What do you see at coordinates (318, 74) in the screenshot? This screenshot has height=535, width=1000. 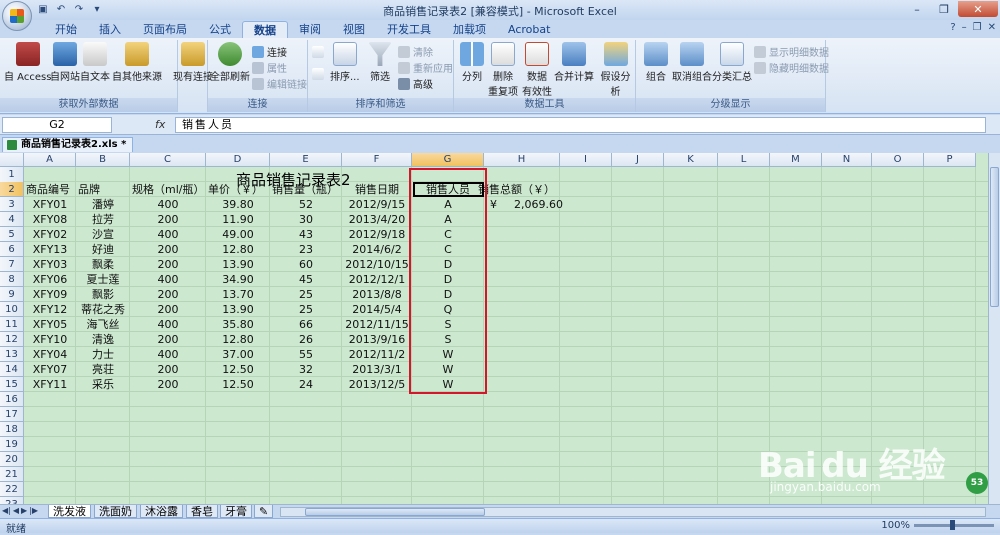 I see `sort-za-button` at bounding box center [318, 74].